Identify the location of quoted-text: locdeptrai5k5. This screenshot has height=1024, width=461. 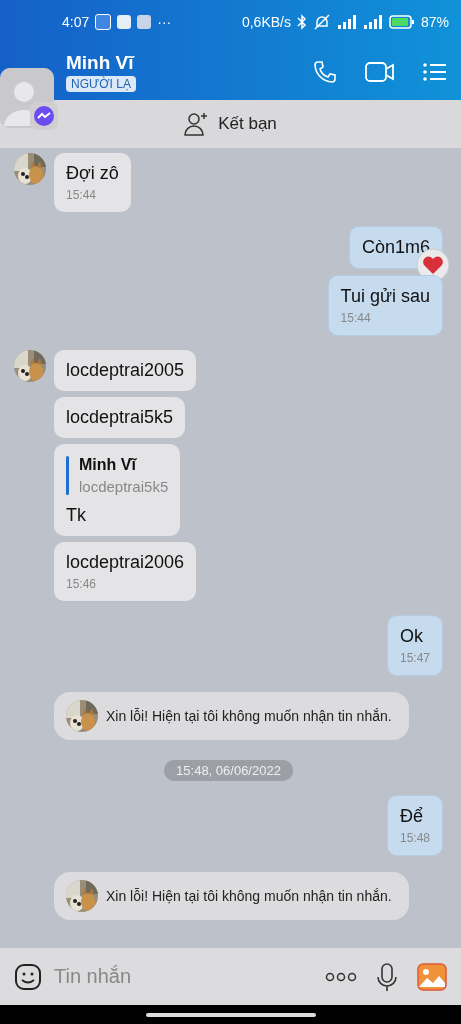
(124, 486).